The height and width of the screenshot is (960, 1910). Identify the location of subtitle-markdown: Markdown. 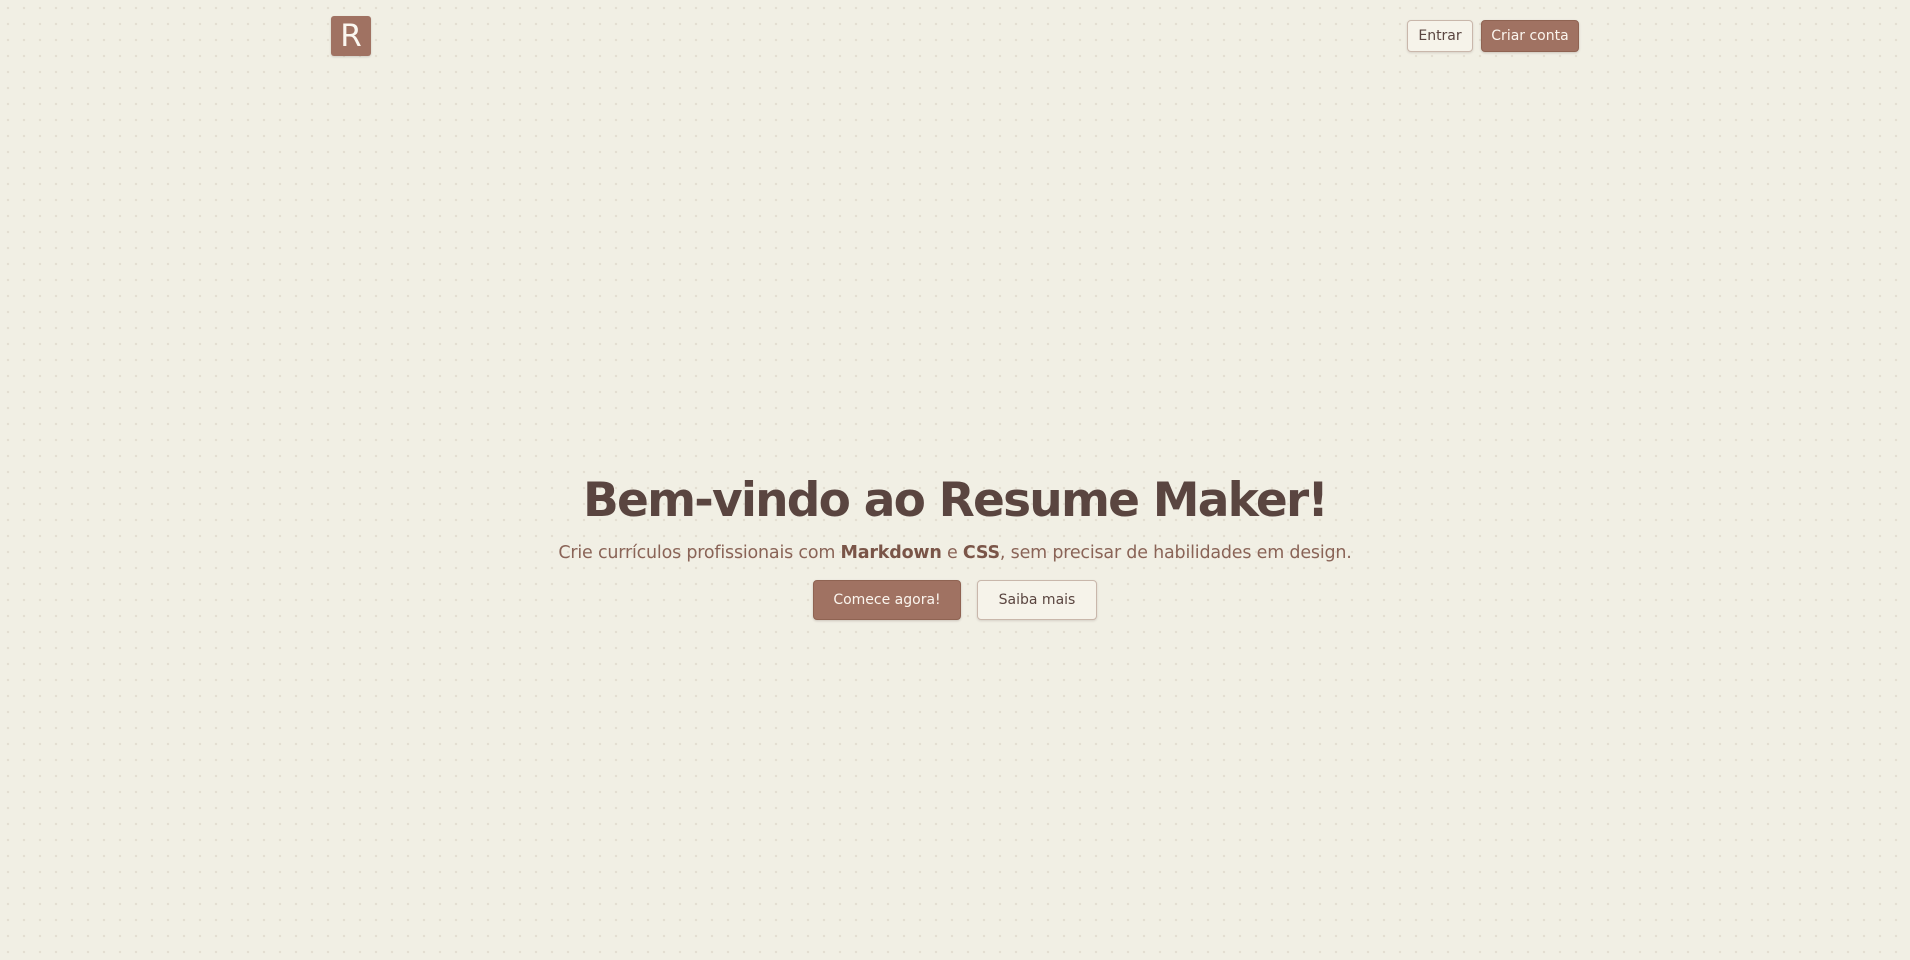
(891, 553).